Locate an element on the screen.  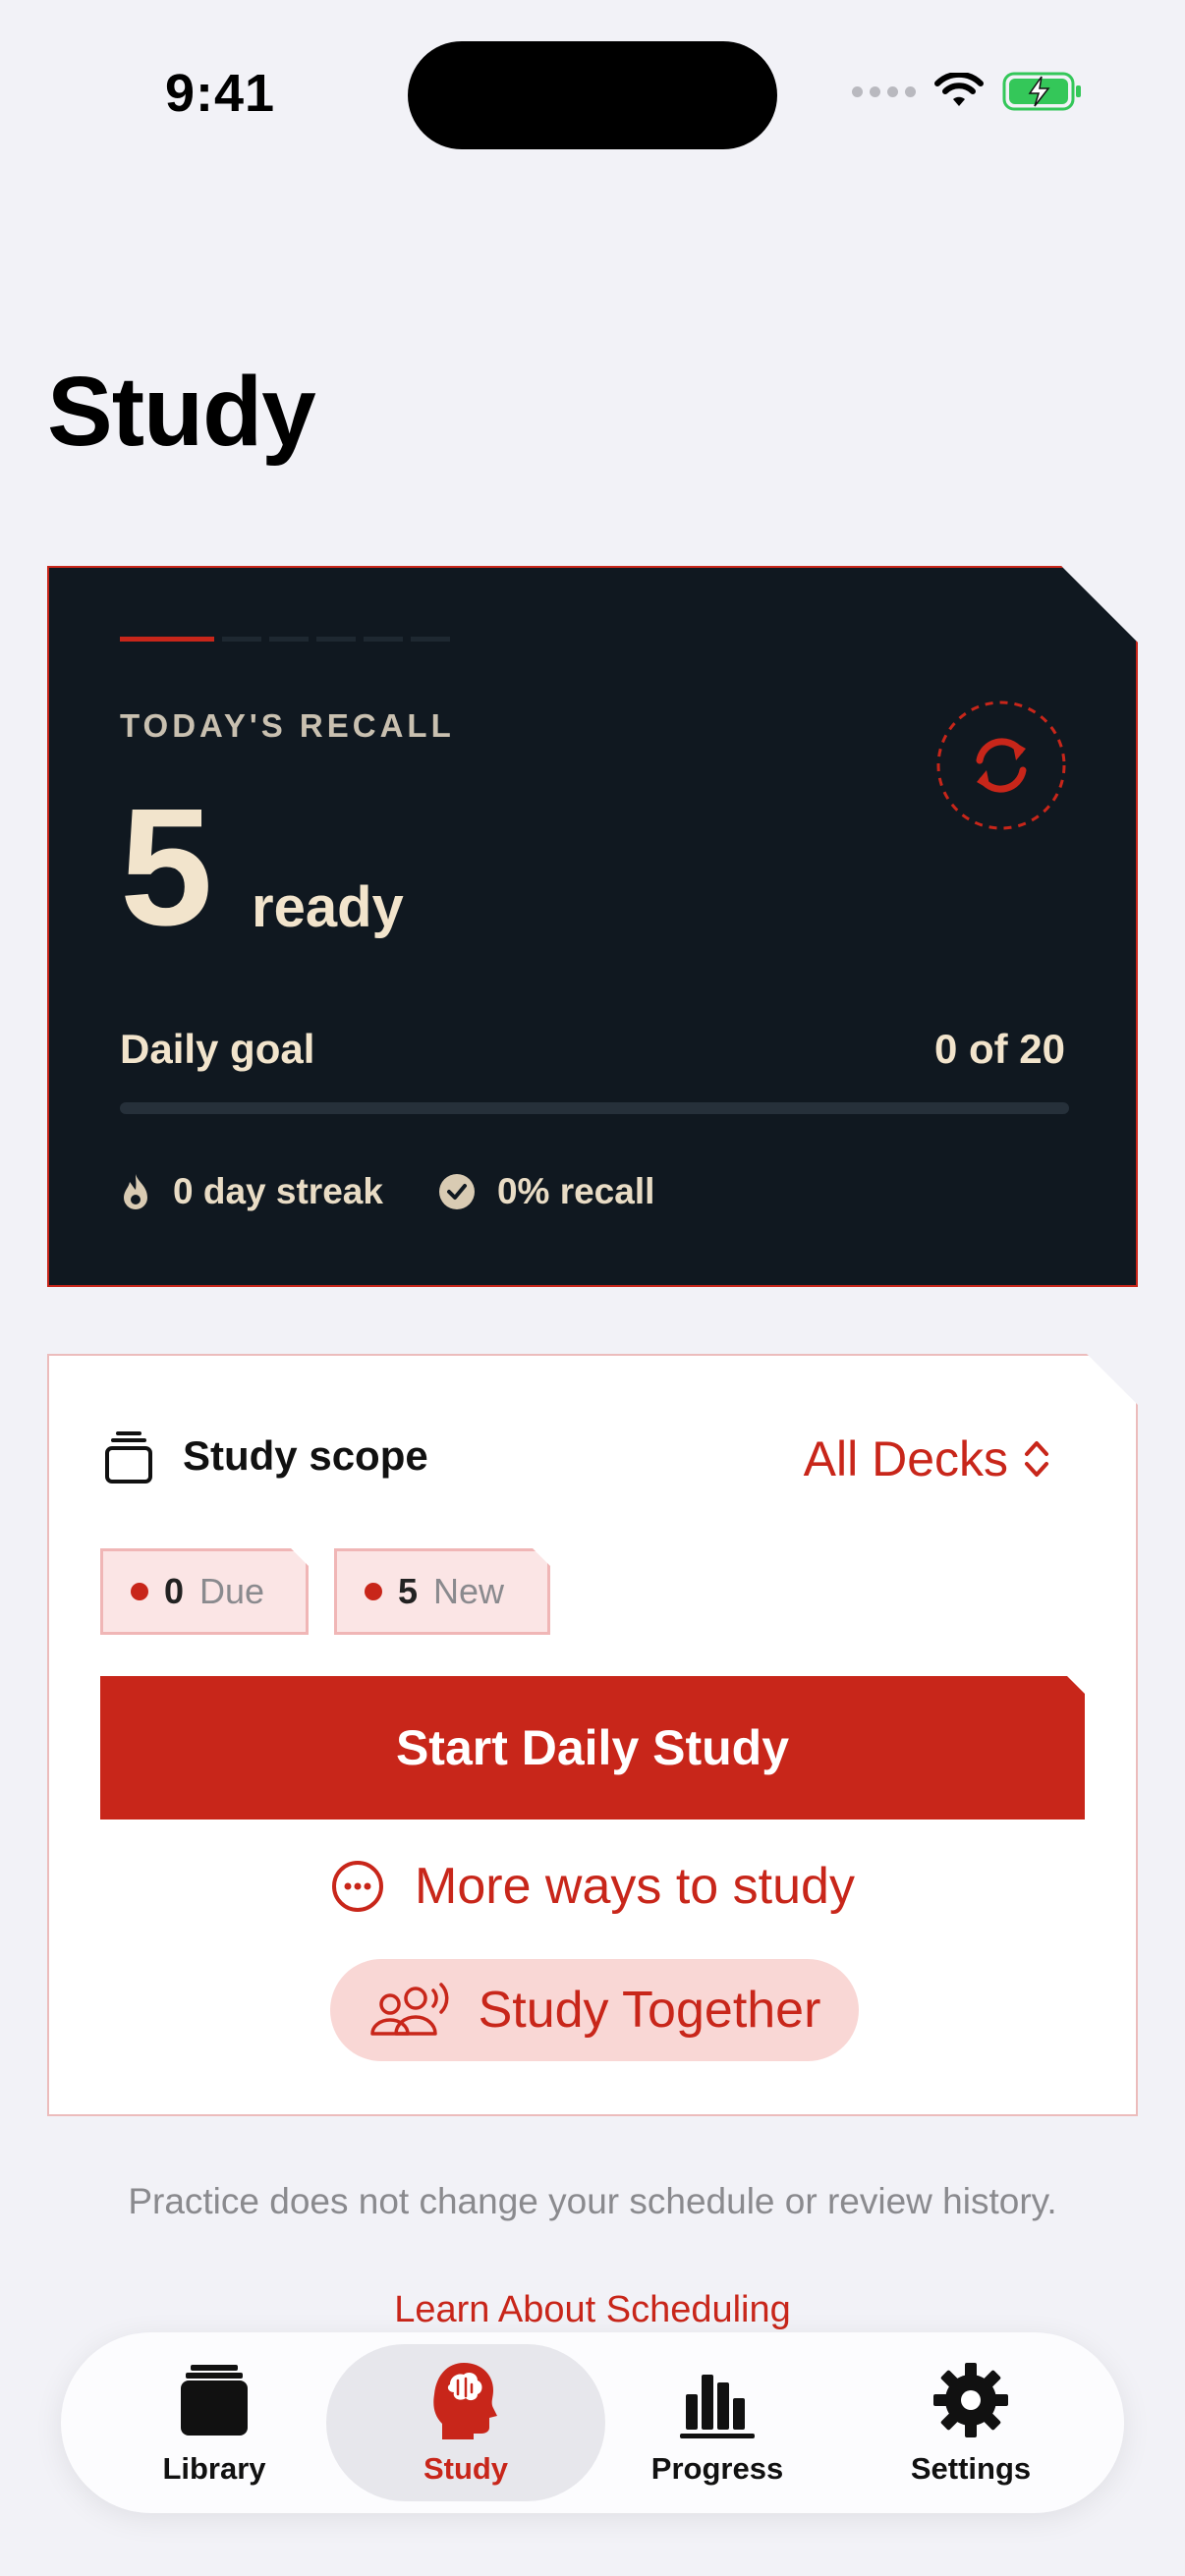
study-together-label: Study Together is located at coordinates (650, 2010).